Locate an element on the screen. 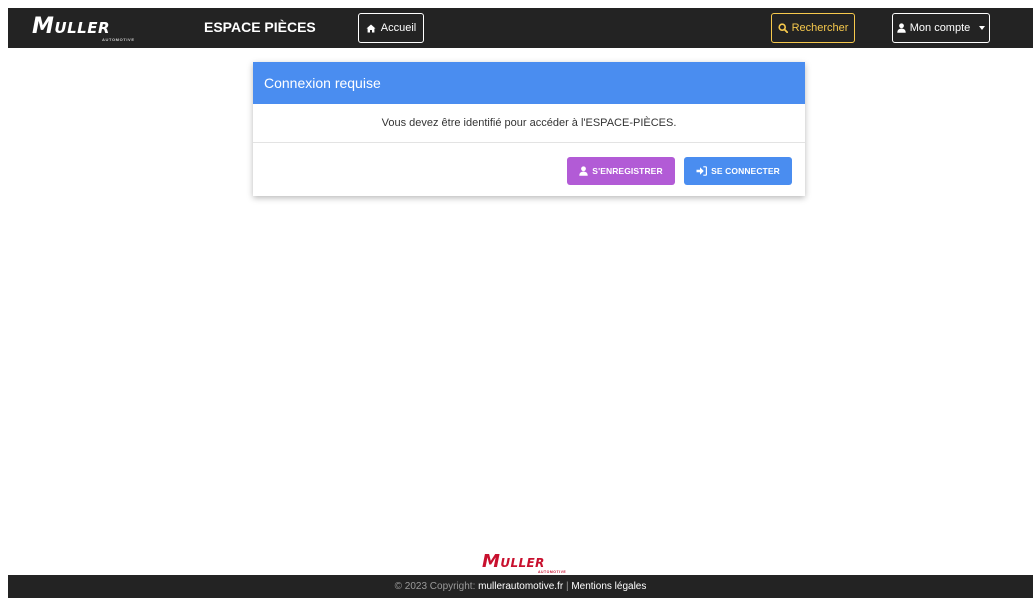 The width and height of the screenshot is (1033, 598). footer-logo: MULLER AUTOMOTIVE is located at coordinates (527, 564).